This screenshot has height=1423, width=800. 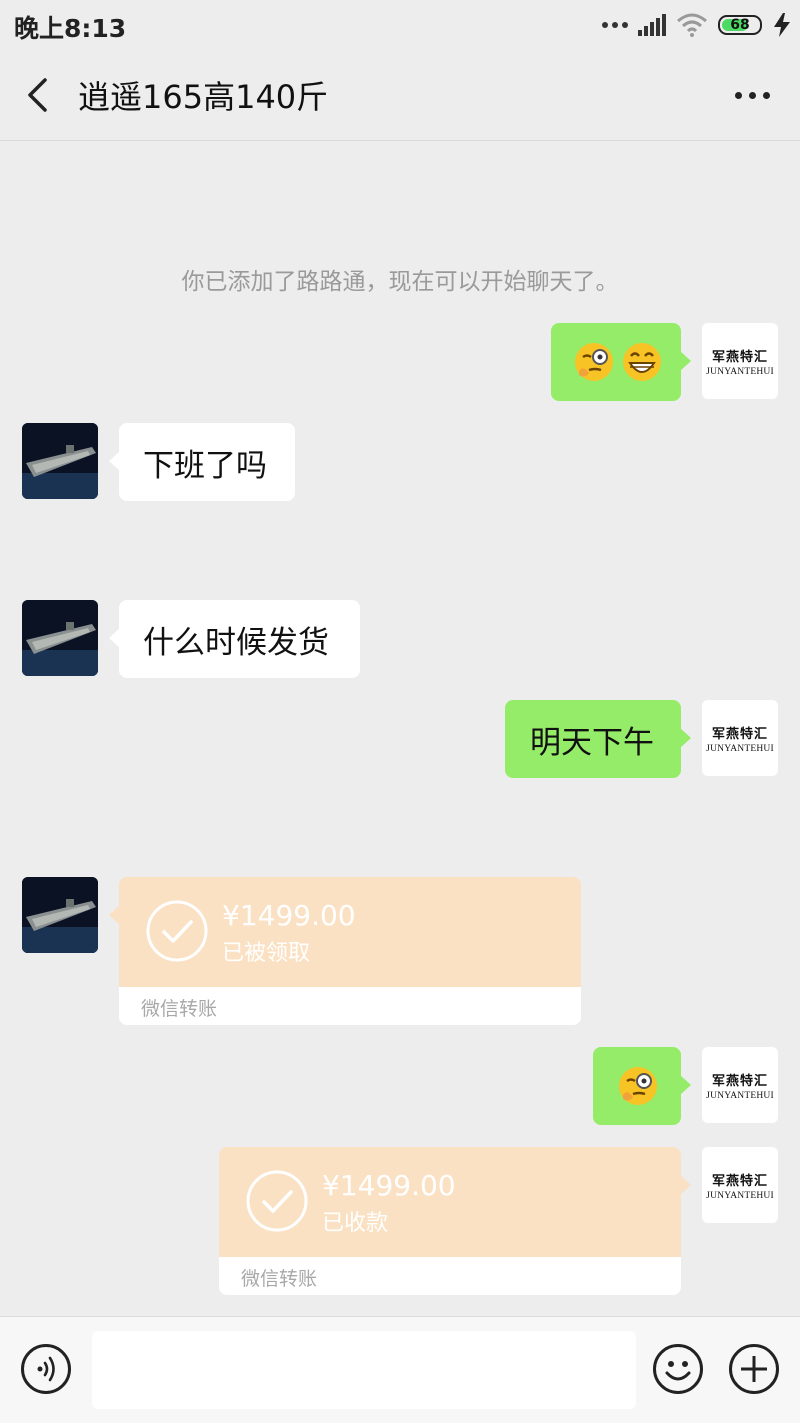 What do you see at coordinates (345, 951) in the screenshot?
I see `transfer-card: ¥1499.00 已被领取 微信转账` at bounding box center [345, 951].